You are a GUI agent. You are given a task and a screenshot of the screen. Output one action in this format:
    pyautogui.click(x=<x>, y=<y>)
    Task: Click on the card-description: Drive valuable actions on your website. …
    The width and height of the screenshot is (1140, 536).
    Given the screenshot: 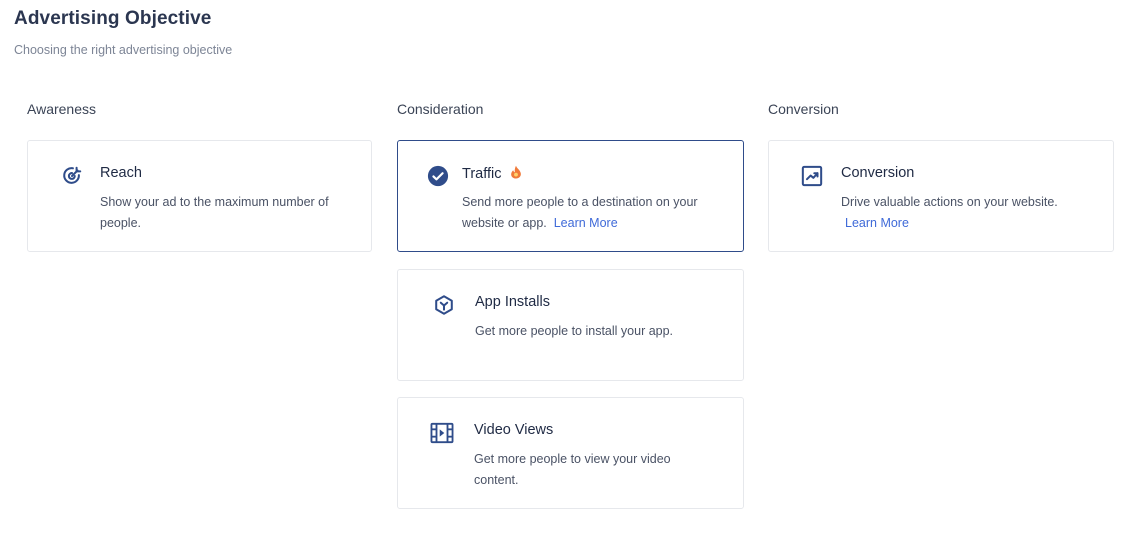 What is the action you would take?
    pyautogui.click(x=949, y=213)
    